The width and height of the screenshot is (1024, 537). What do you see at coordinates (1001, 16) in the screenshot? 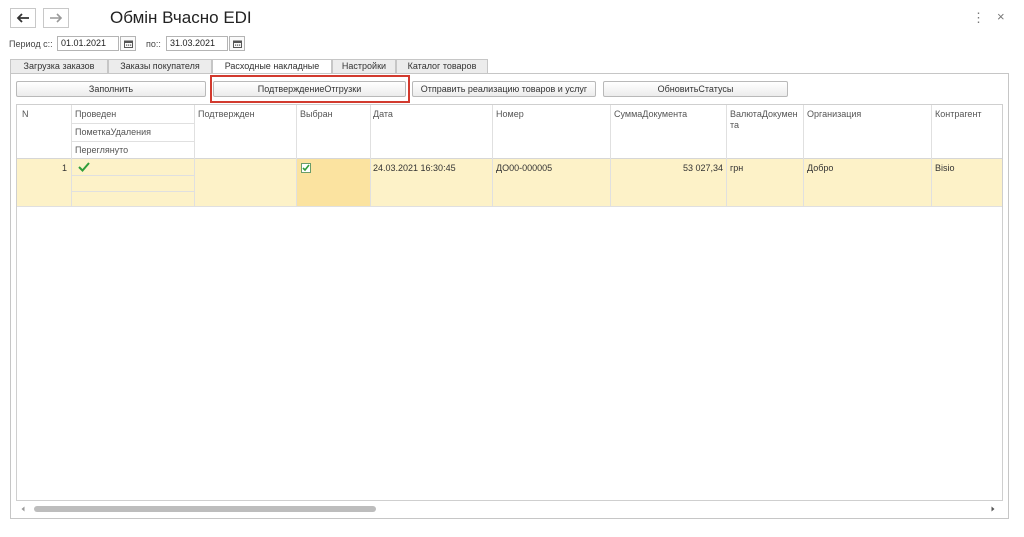
I see `close-icon: ×` at bounding box center [1001, 16].